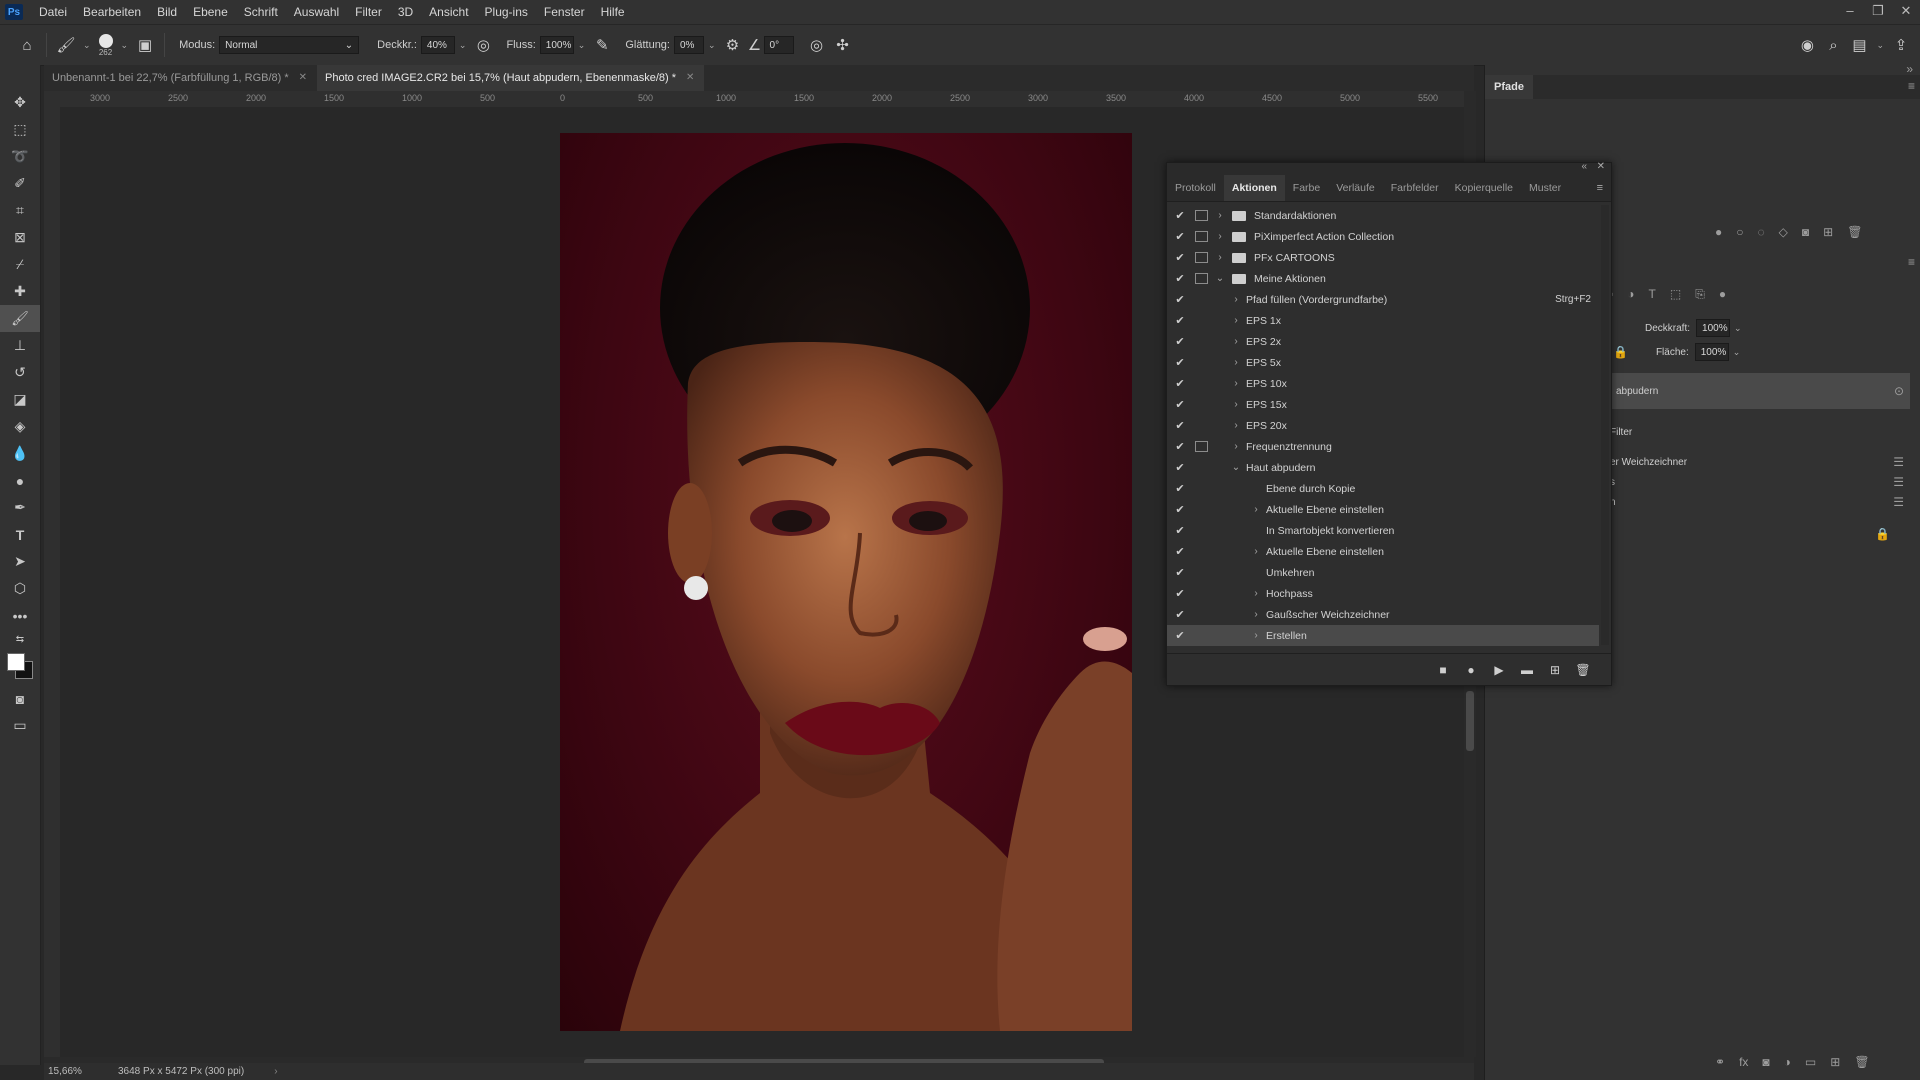 The image size is (1920, 1080). What do you see at coordinates (20, 318) in the screenshot?
I see `brush-tool-icon: 🖌` at bounding box center [20, 318].